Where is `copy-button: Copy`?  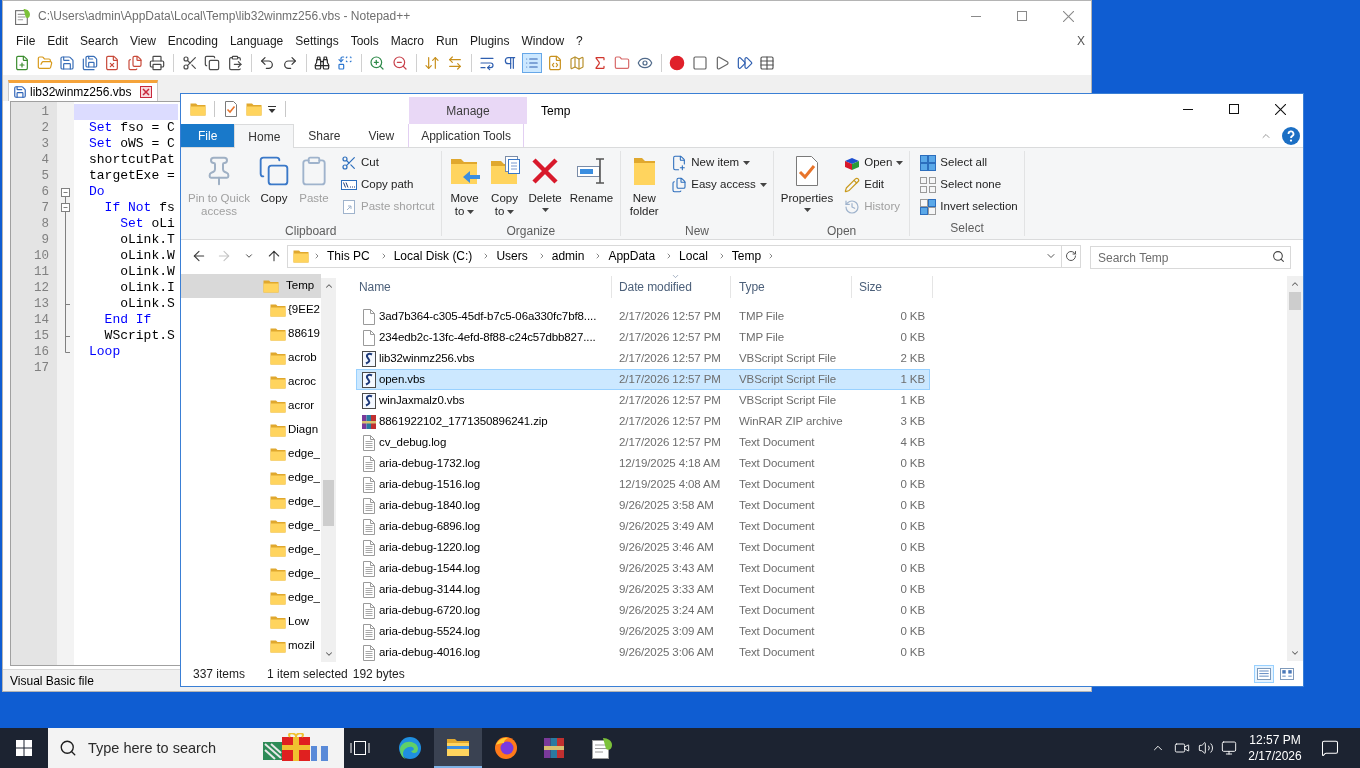 copy-button: Copy is located at coordinates (274, 187).